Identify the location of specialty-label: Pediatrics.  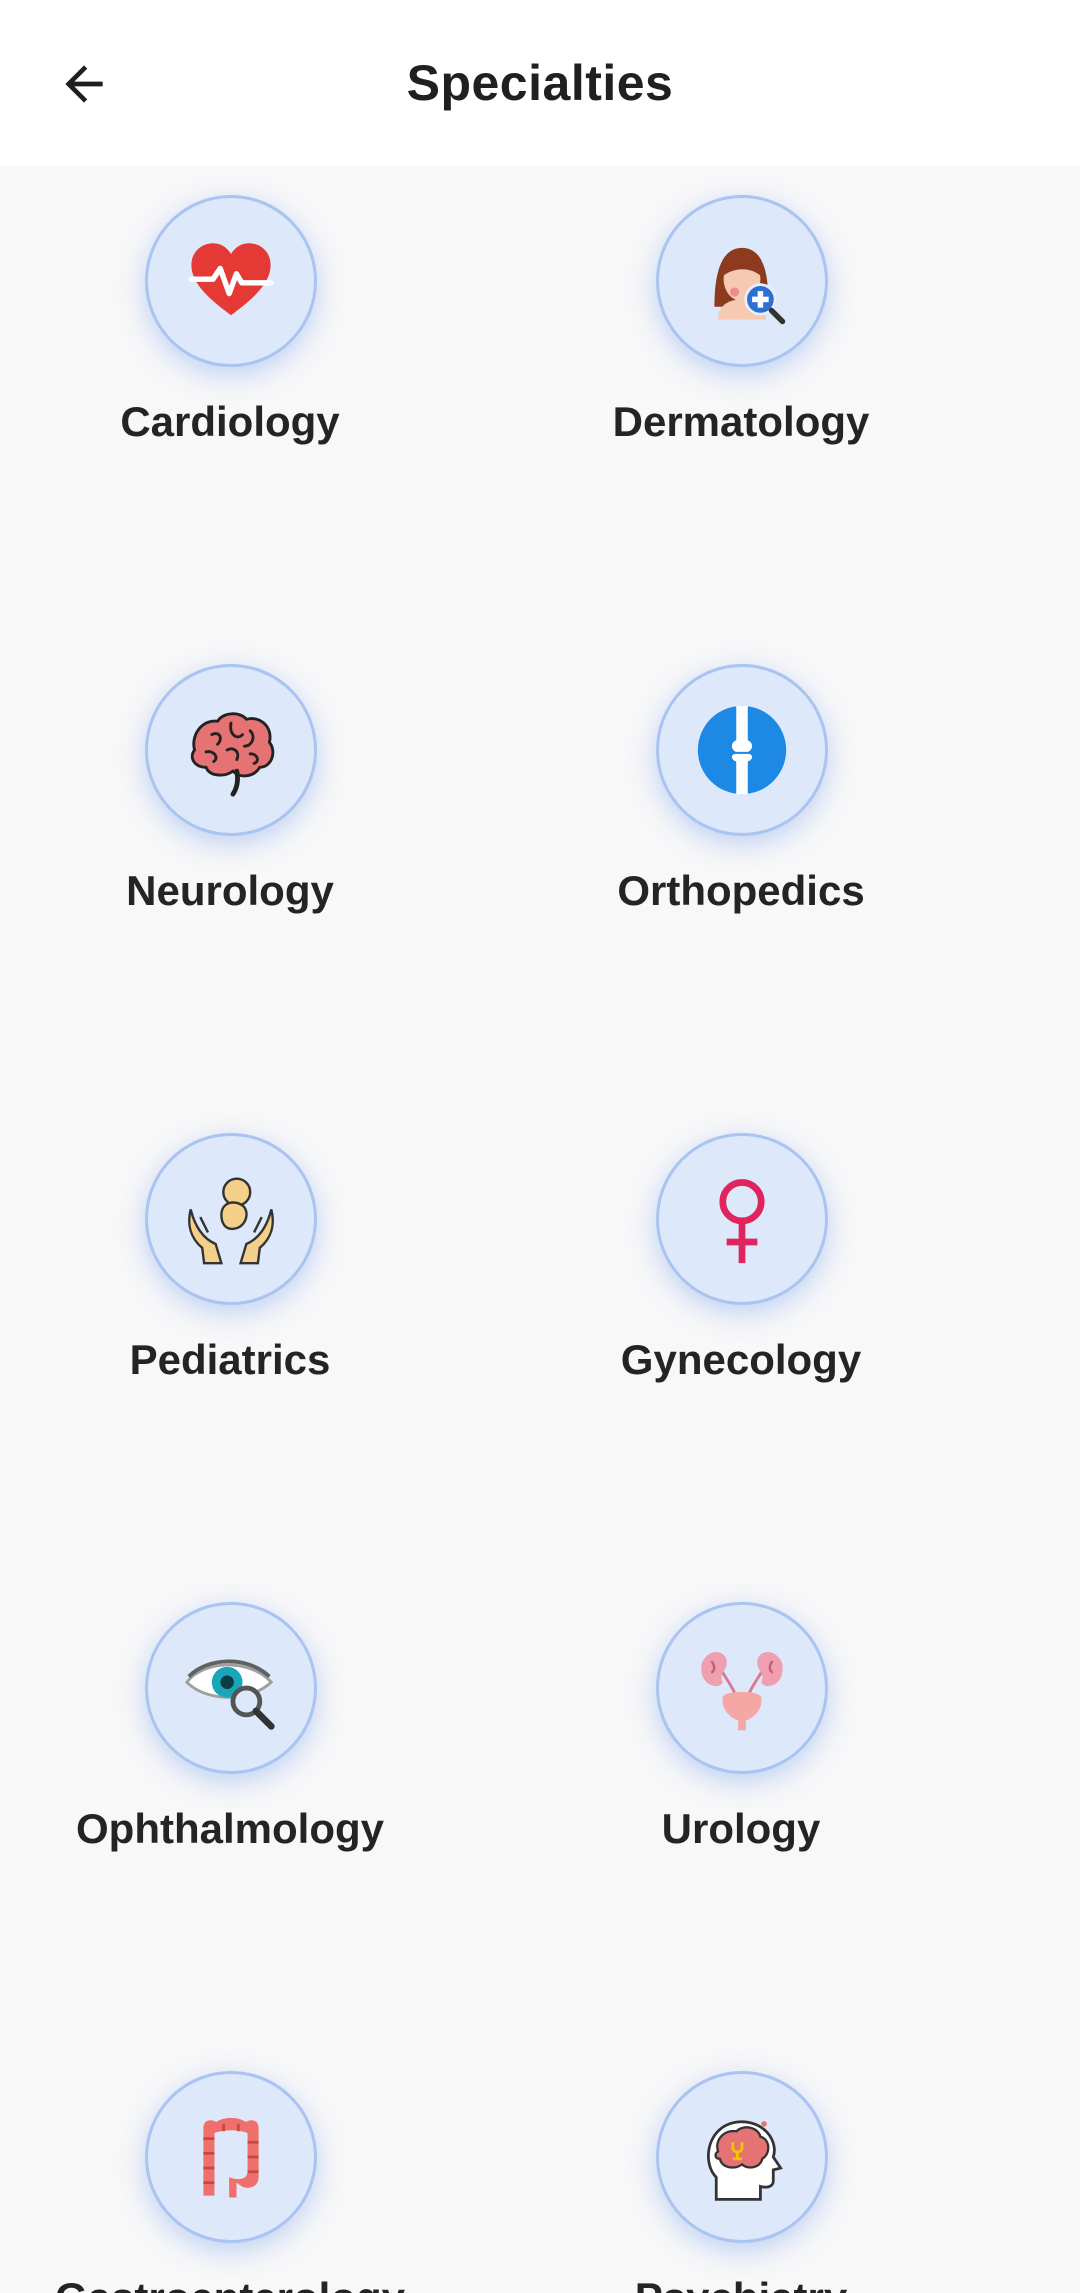
(230, 1359).